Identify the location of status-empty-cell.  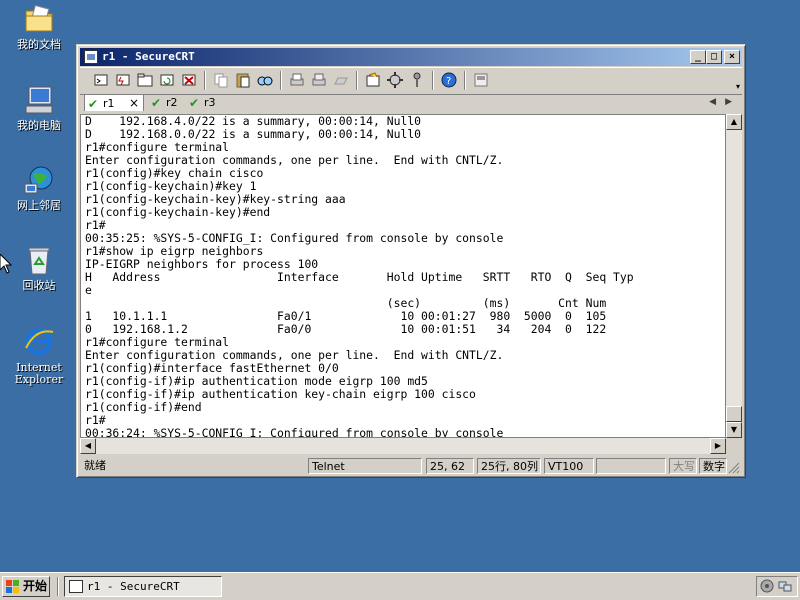
(631, 466).